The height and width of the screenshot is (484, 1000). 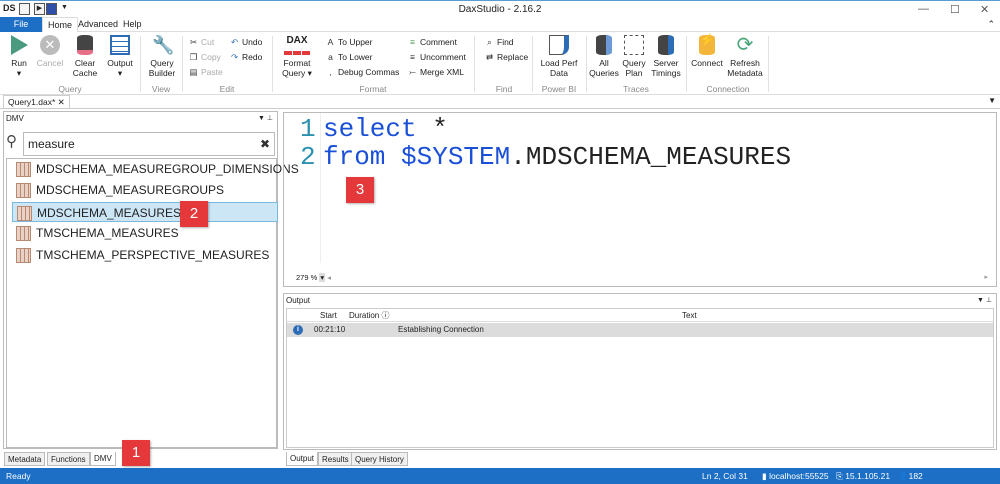 I want to click on aq-label-1: All, so click(x=604, y=63).